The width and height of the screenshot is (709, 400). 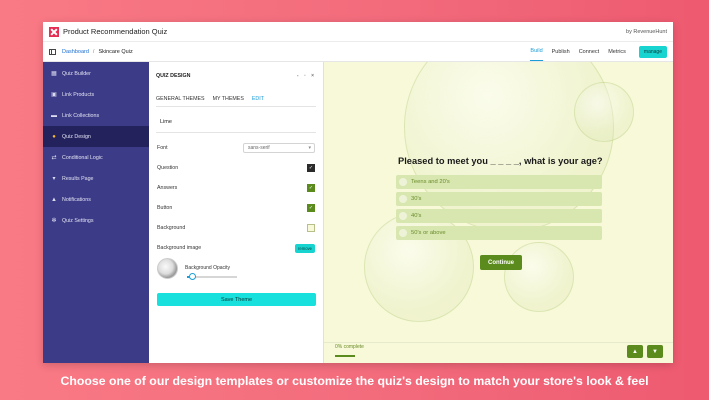 What do you see at coordinates (236, 76) in the screenshot?
I see `panel-header: QUIZ DESIGN - ▫ ×` at bounding box center [236, 76].